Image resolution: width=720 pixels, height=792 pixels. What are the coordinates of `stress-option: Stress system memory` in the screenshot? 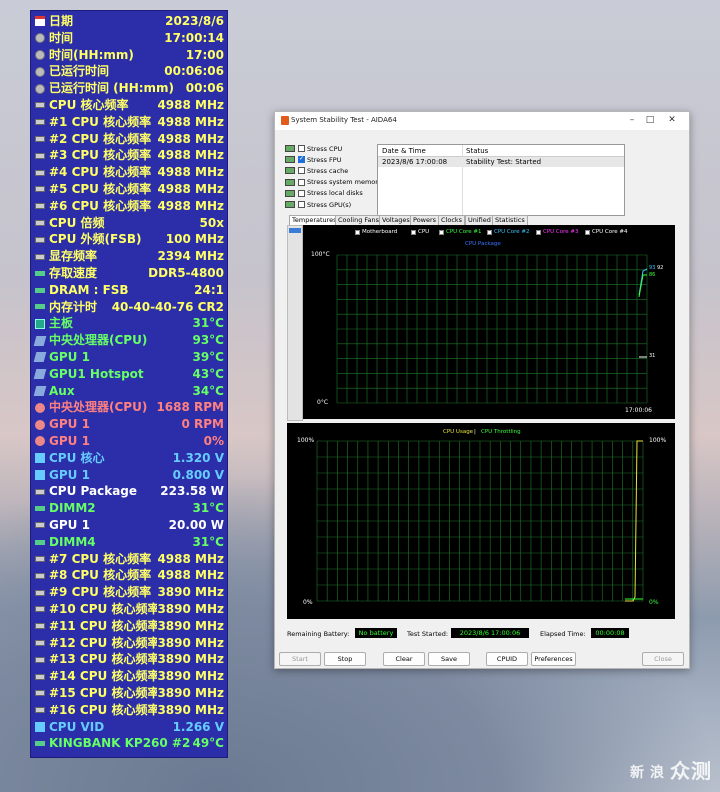 It's located at (333, 182).